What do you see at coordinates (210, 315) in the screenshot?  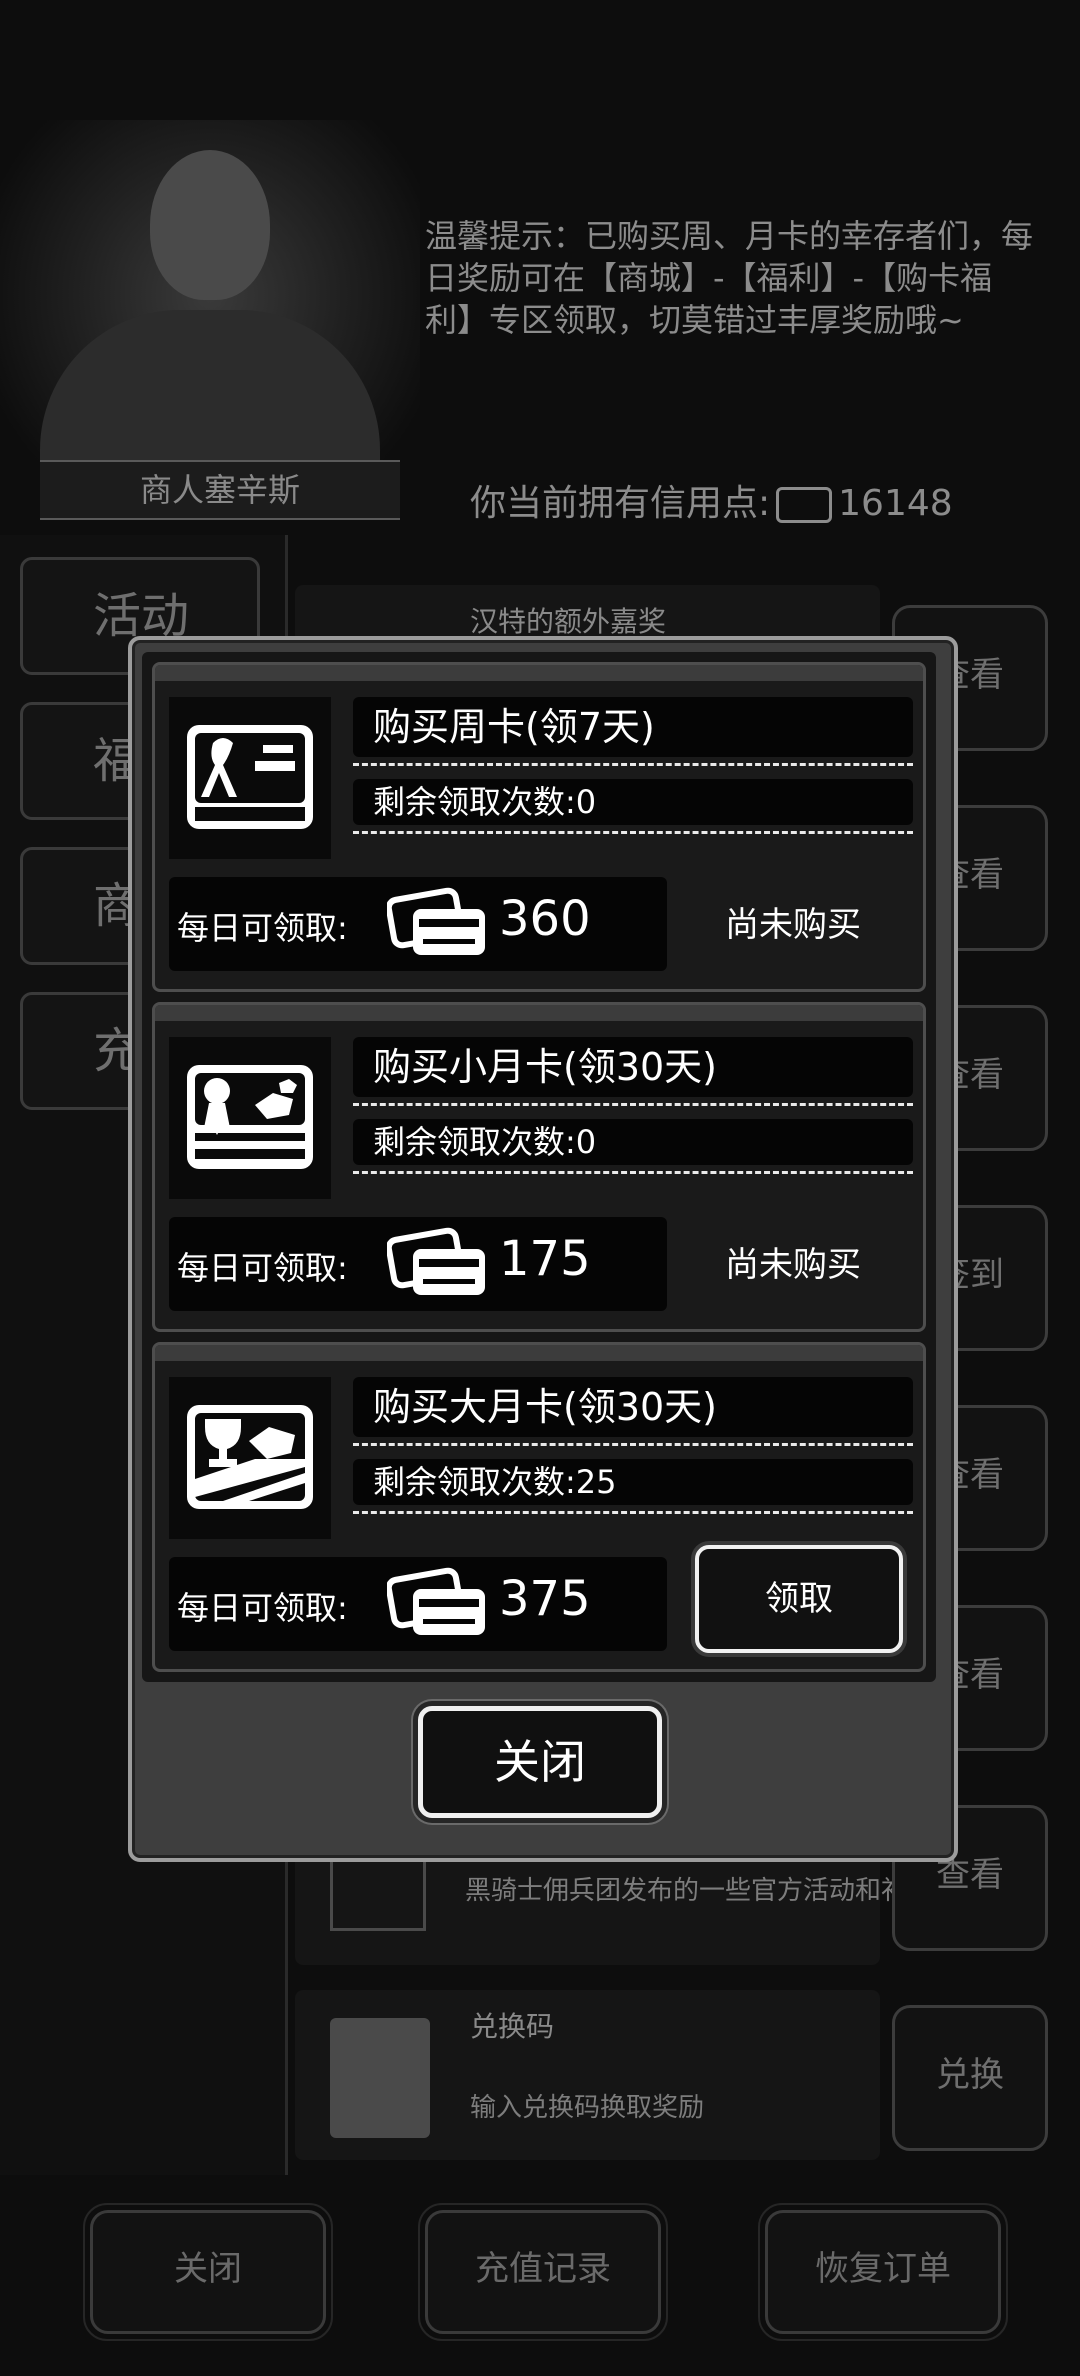 I see `merchant-portrait` at bounding box center [210, 315].